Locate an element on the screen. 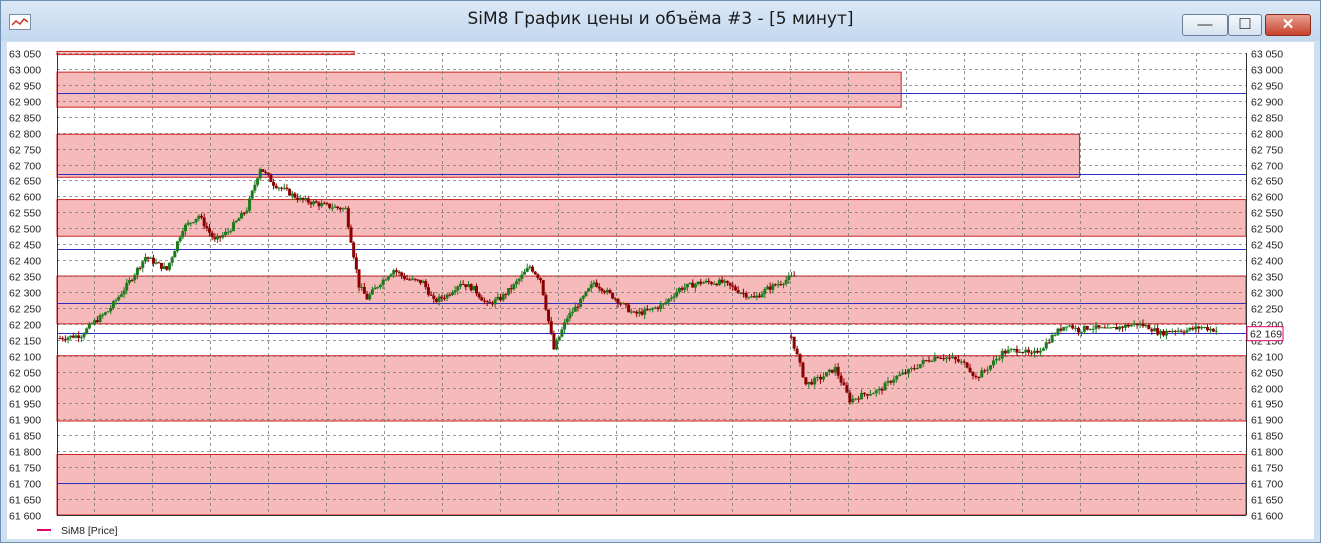  price-zone is located at coordinates (479, 89).